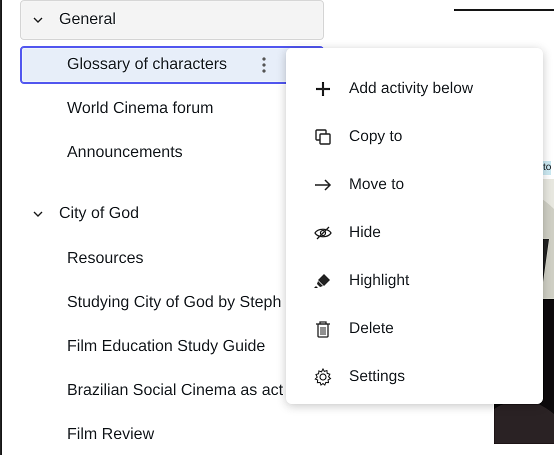  Describe the element at coordinates (414, 137) in the screenshot. I see `menu-item: Copy to` at that location.